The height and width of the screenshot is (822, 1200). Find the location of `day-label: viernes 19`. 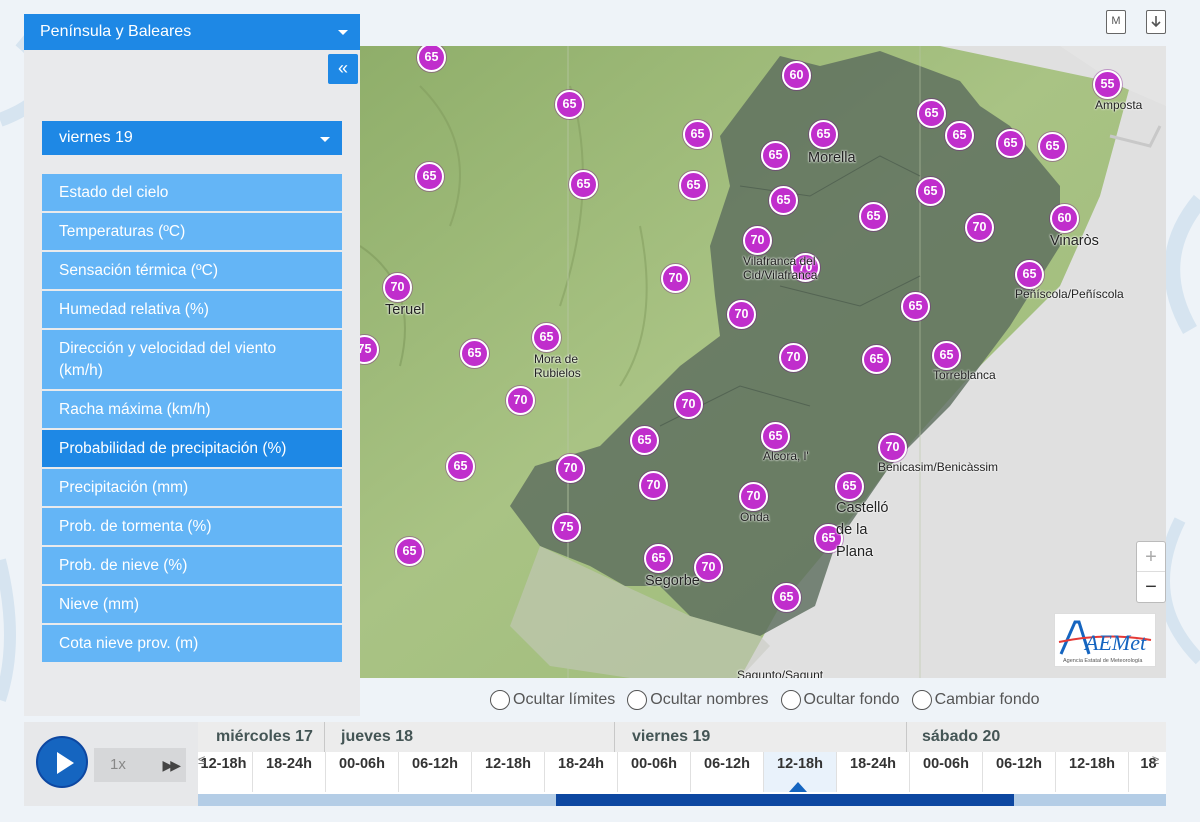

day-label: viernes 19 is located at coordinates (671, 736).